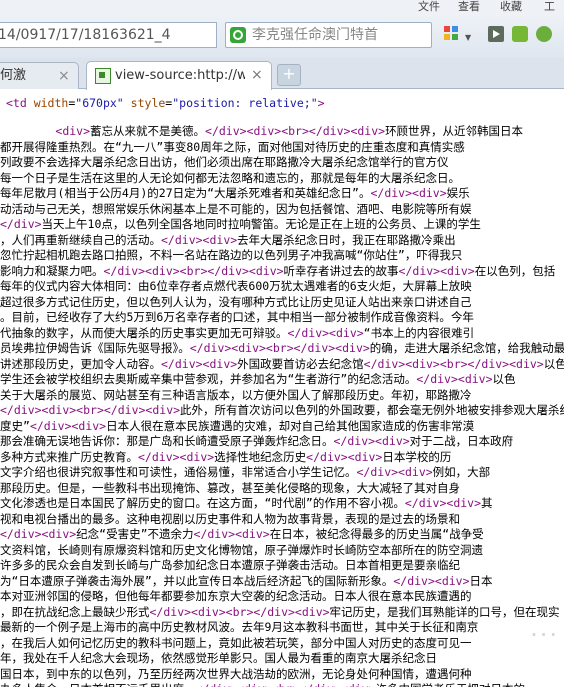 This screenshot has height=687, width=564. What do you see at coordinates (429, 7) in the screenshot?
I see `menu-file: 文件` at bounding box center [429, 7].